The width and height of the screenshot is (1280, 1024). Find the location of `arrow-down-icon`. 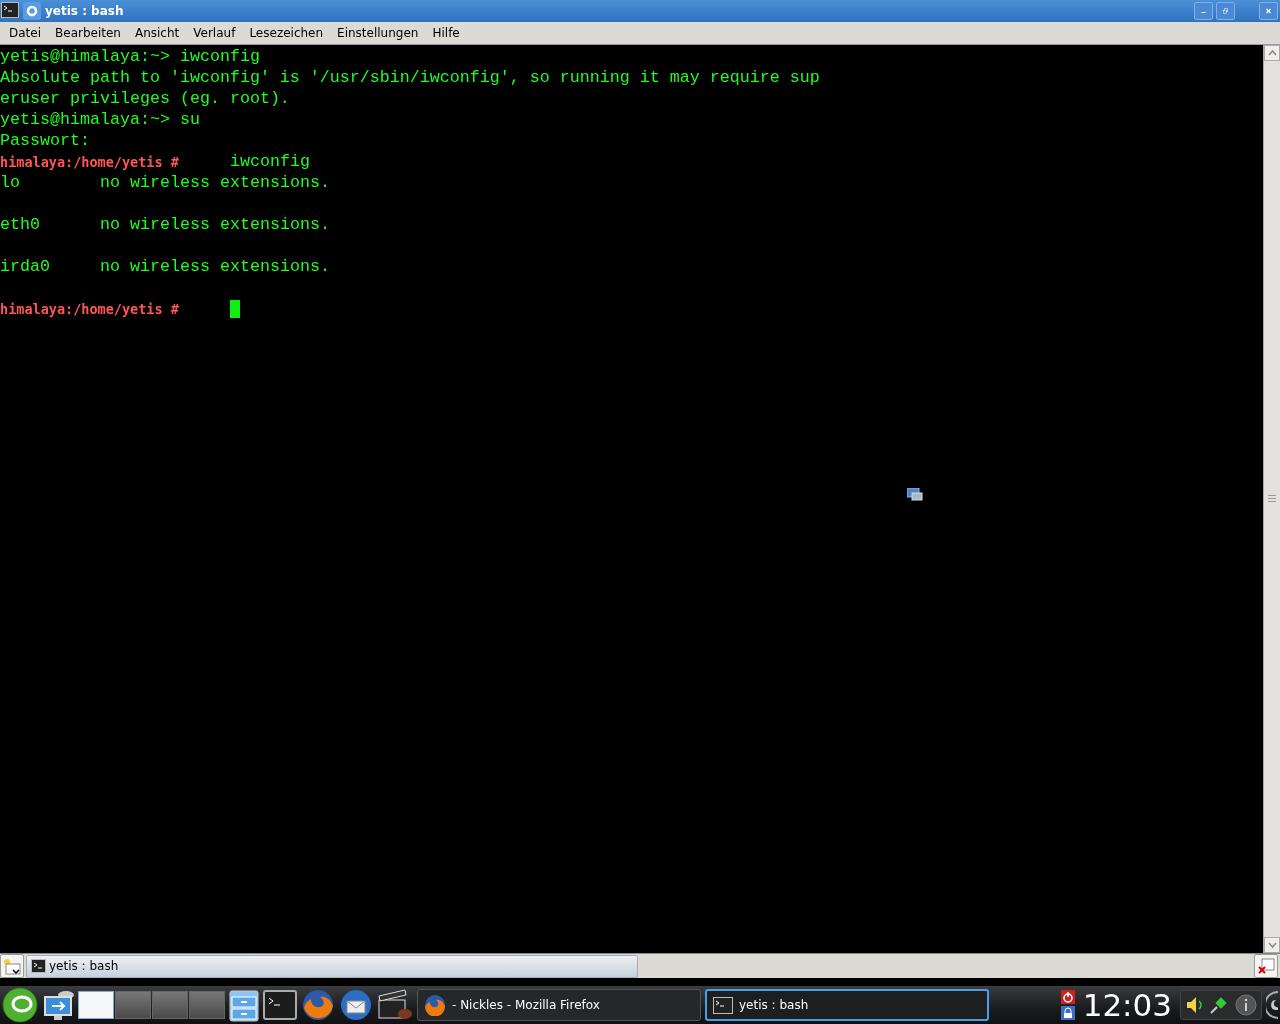

arrow-down-icon is located at coordinates (1272, 945).